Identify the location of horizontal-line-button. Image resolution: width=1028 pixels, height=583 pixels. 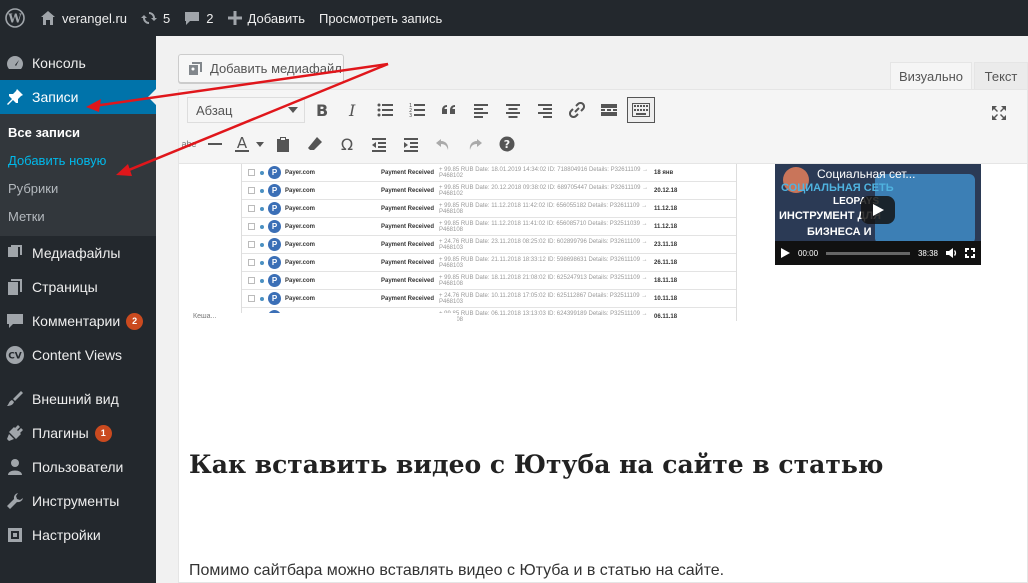
(215, 144).